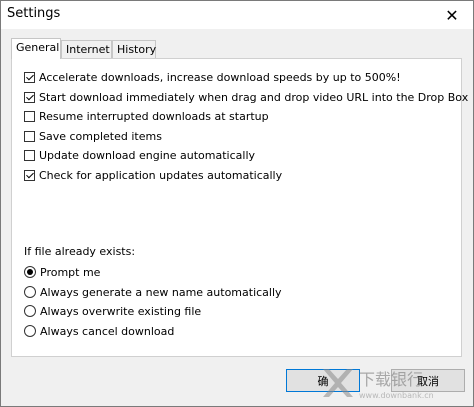 This screenshot has height=407, width=474. I want to click on overwrite-file-label: Always overwrite existing file, so click(121, 311).